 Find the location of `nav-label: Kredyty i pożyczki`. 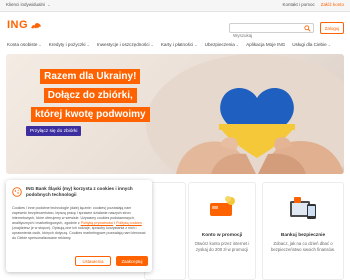

nav-label: Kredyty i pożyczki is located at coordinates (67, 44).